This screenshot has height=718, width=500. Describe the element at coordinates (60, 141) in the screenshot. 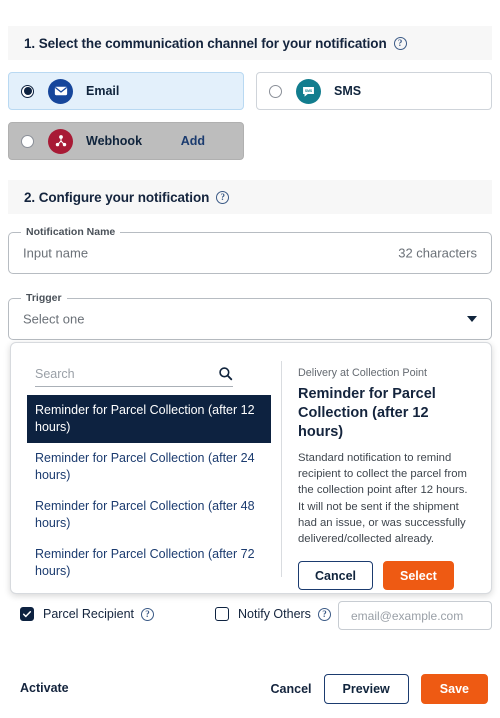

I see `webhook-nodes-icon` at that location.